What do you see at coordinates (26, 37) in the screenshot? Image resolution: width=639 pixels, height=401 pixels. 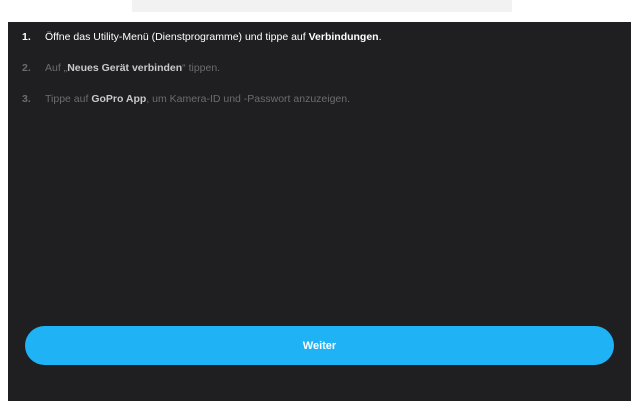 I see `step-number: 1.` at bounding box center [26, 37].